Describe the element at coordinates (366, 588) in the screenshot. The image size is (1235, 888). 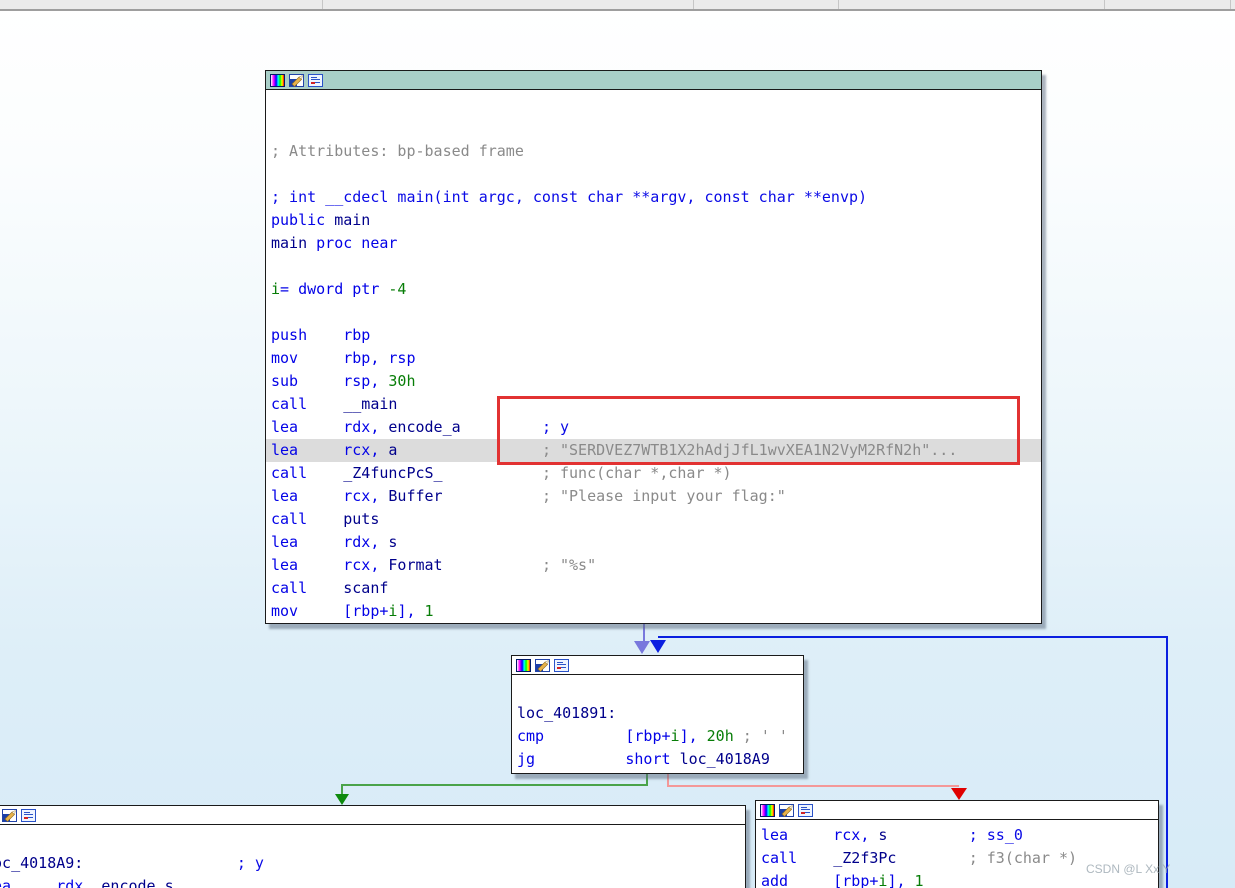
I see `code-token-name: scanf` at that location.